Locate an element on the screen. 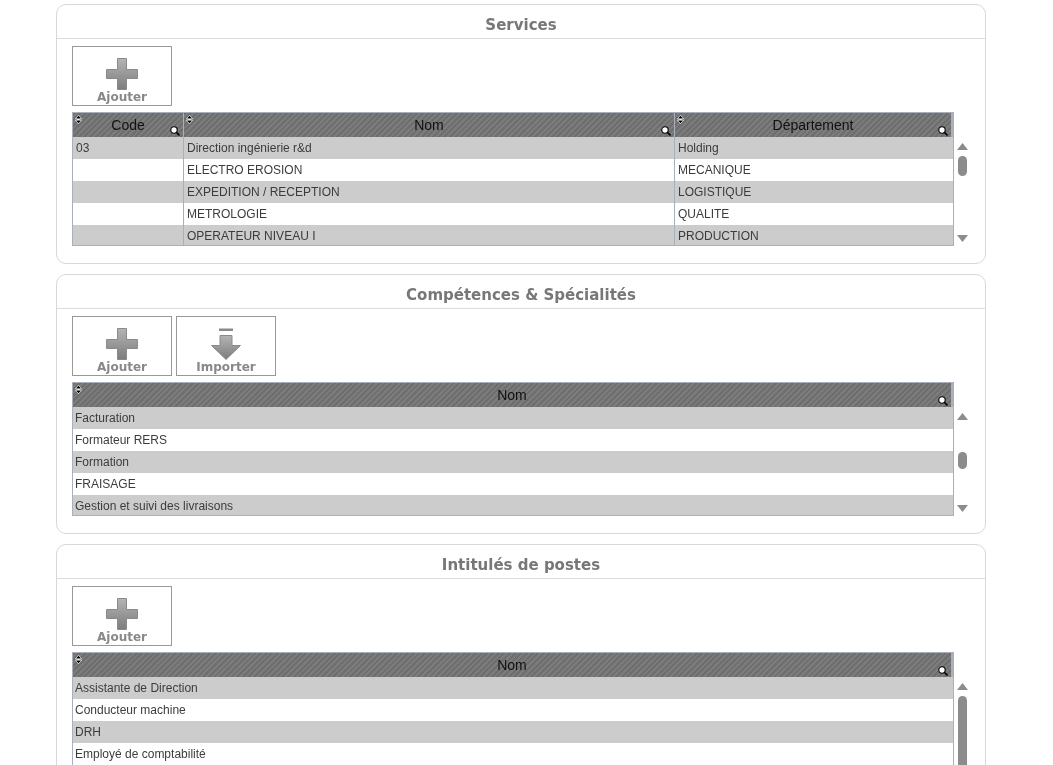 The width and height of the screenshot is (1053, 765). section-title: Compétences & Spécialités is located at coordinates (521, 295).